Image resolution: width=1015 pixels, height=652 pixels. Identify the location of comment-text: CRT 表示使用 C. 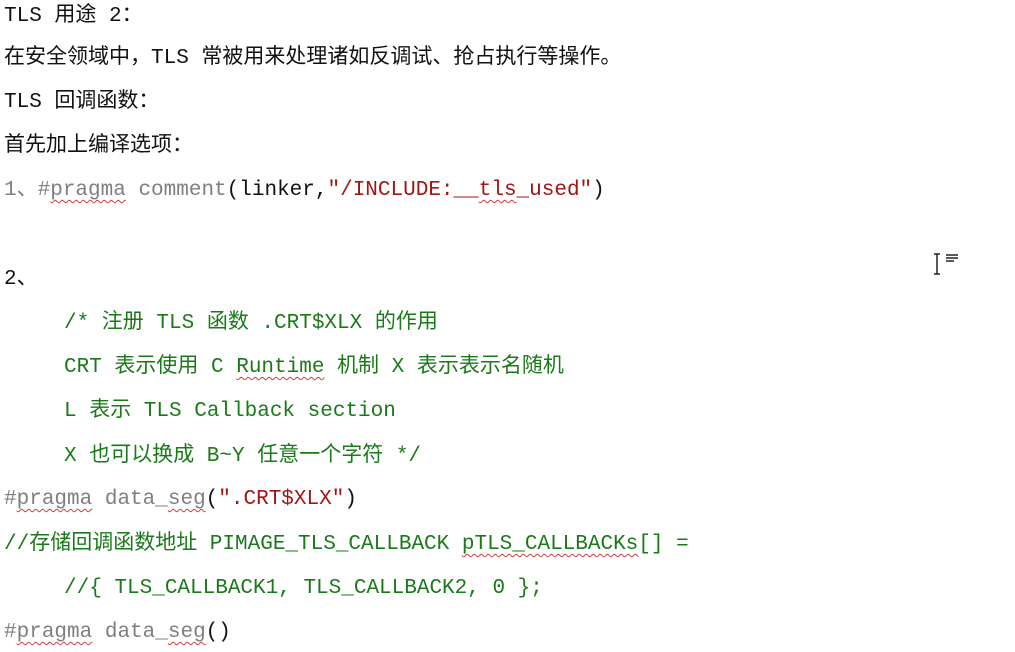
(150, 367).